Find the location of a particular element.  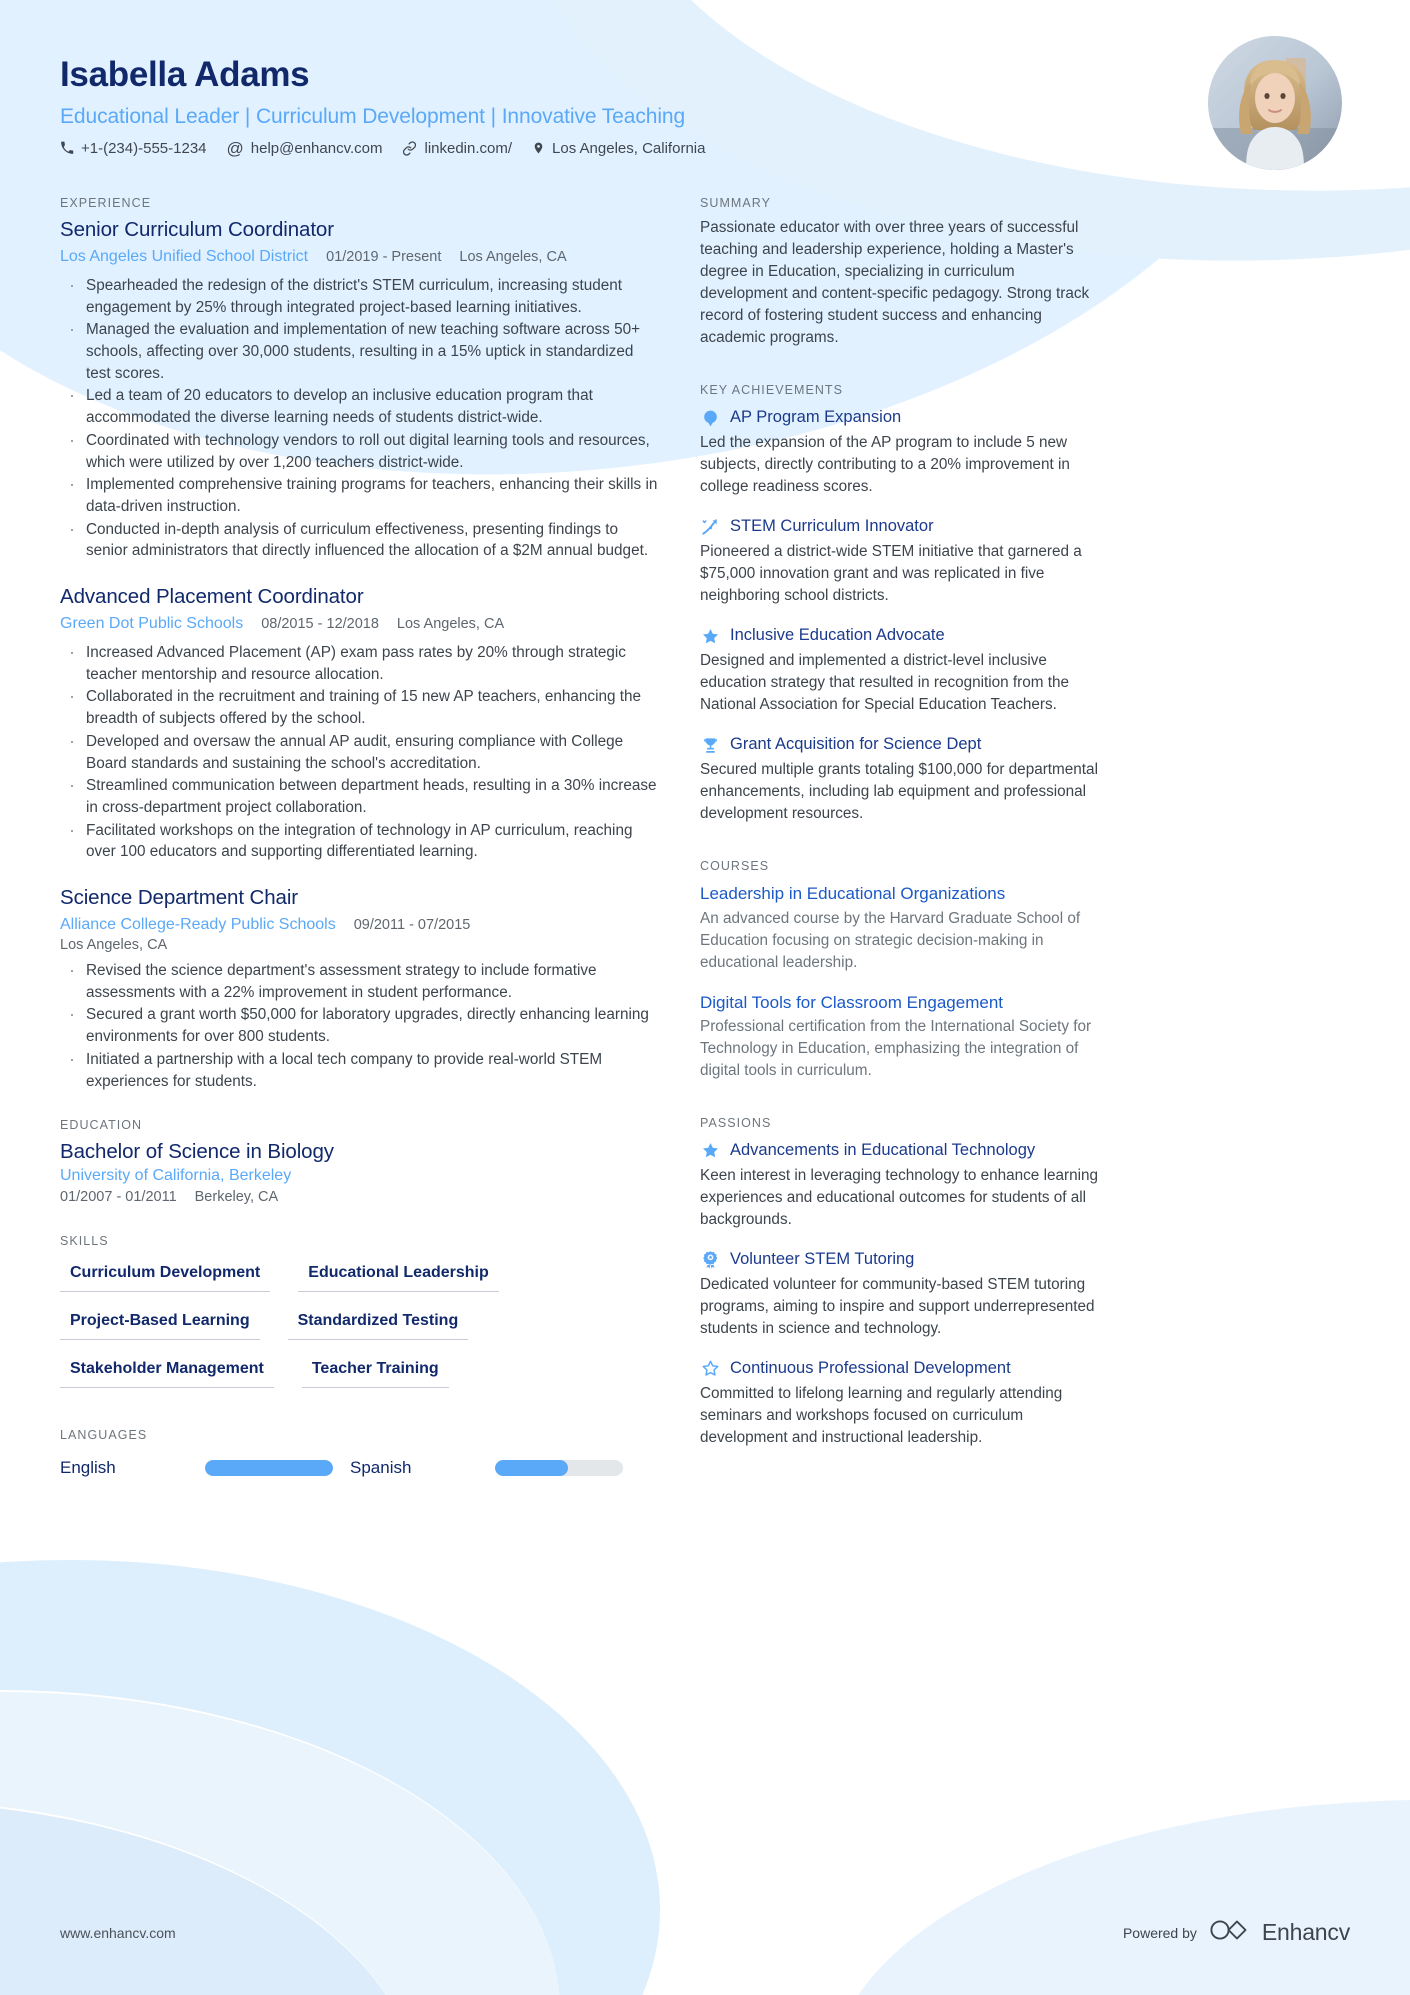

language-name: English is located at coordinates (88, 1467).